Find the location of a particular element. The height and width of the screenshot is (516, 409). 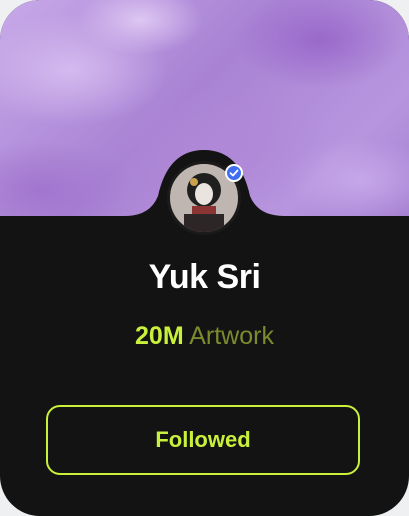

verified-badge is located at coordinates (234, 173).